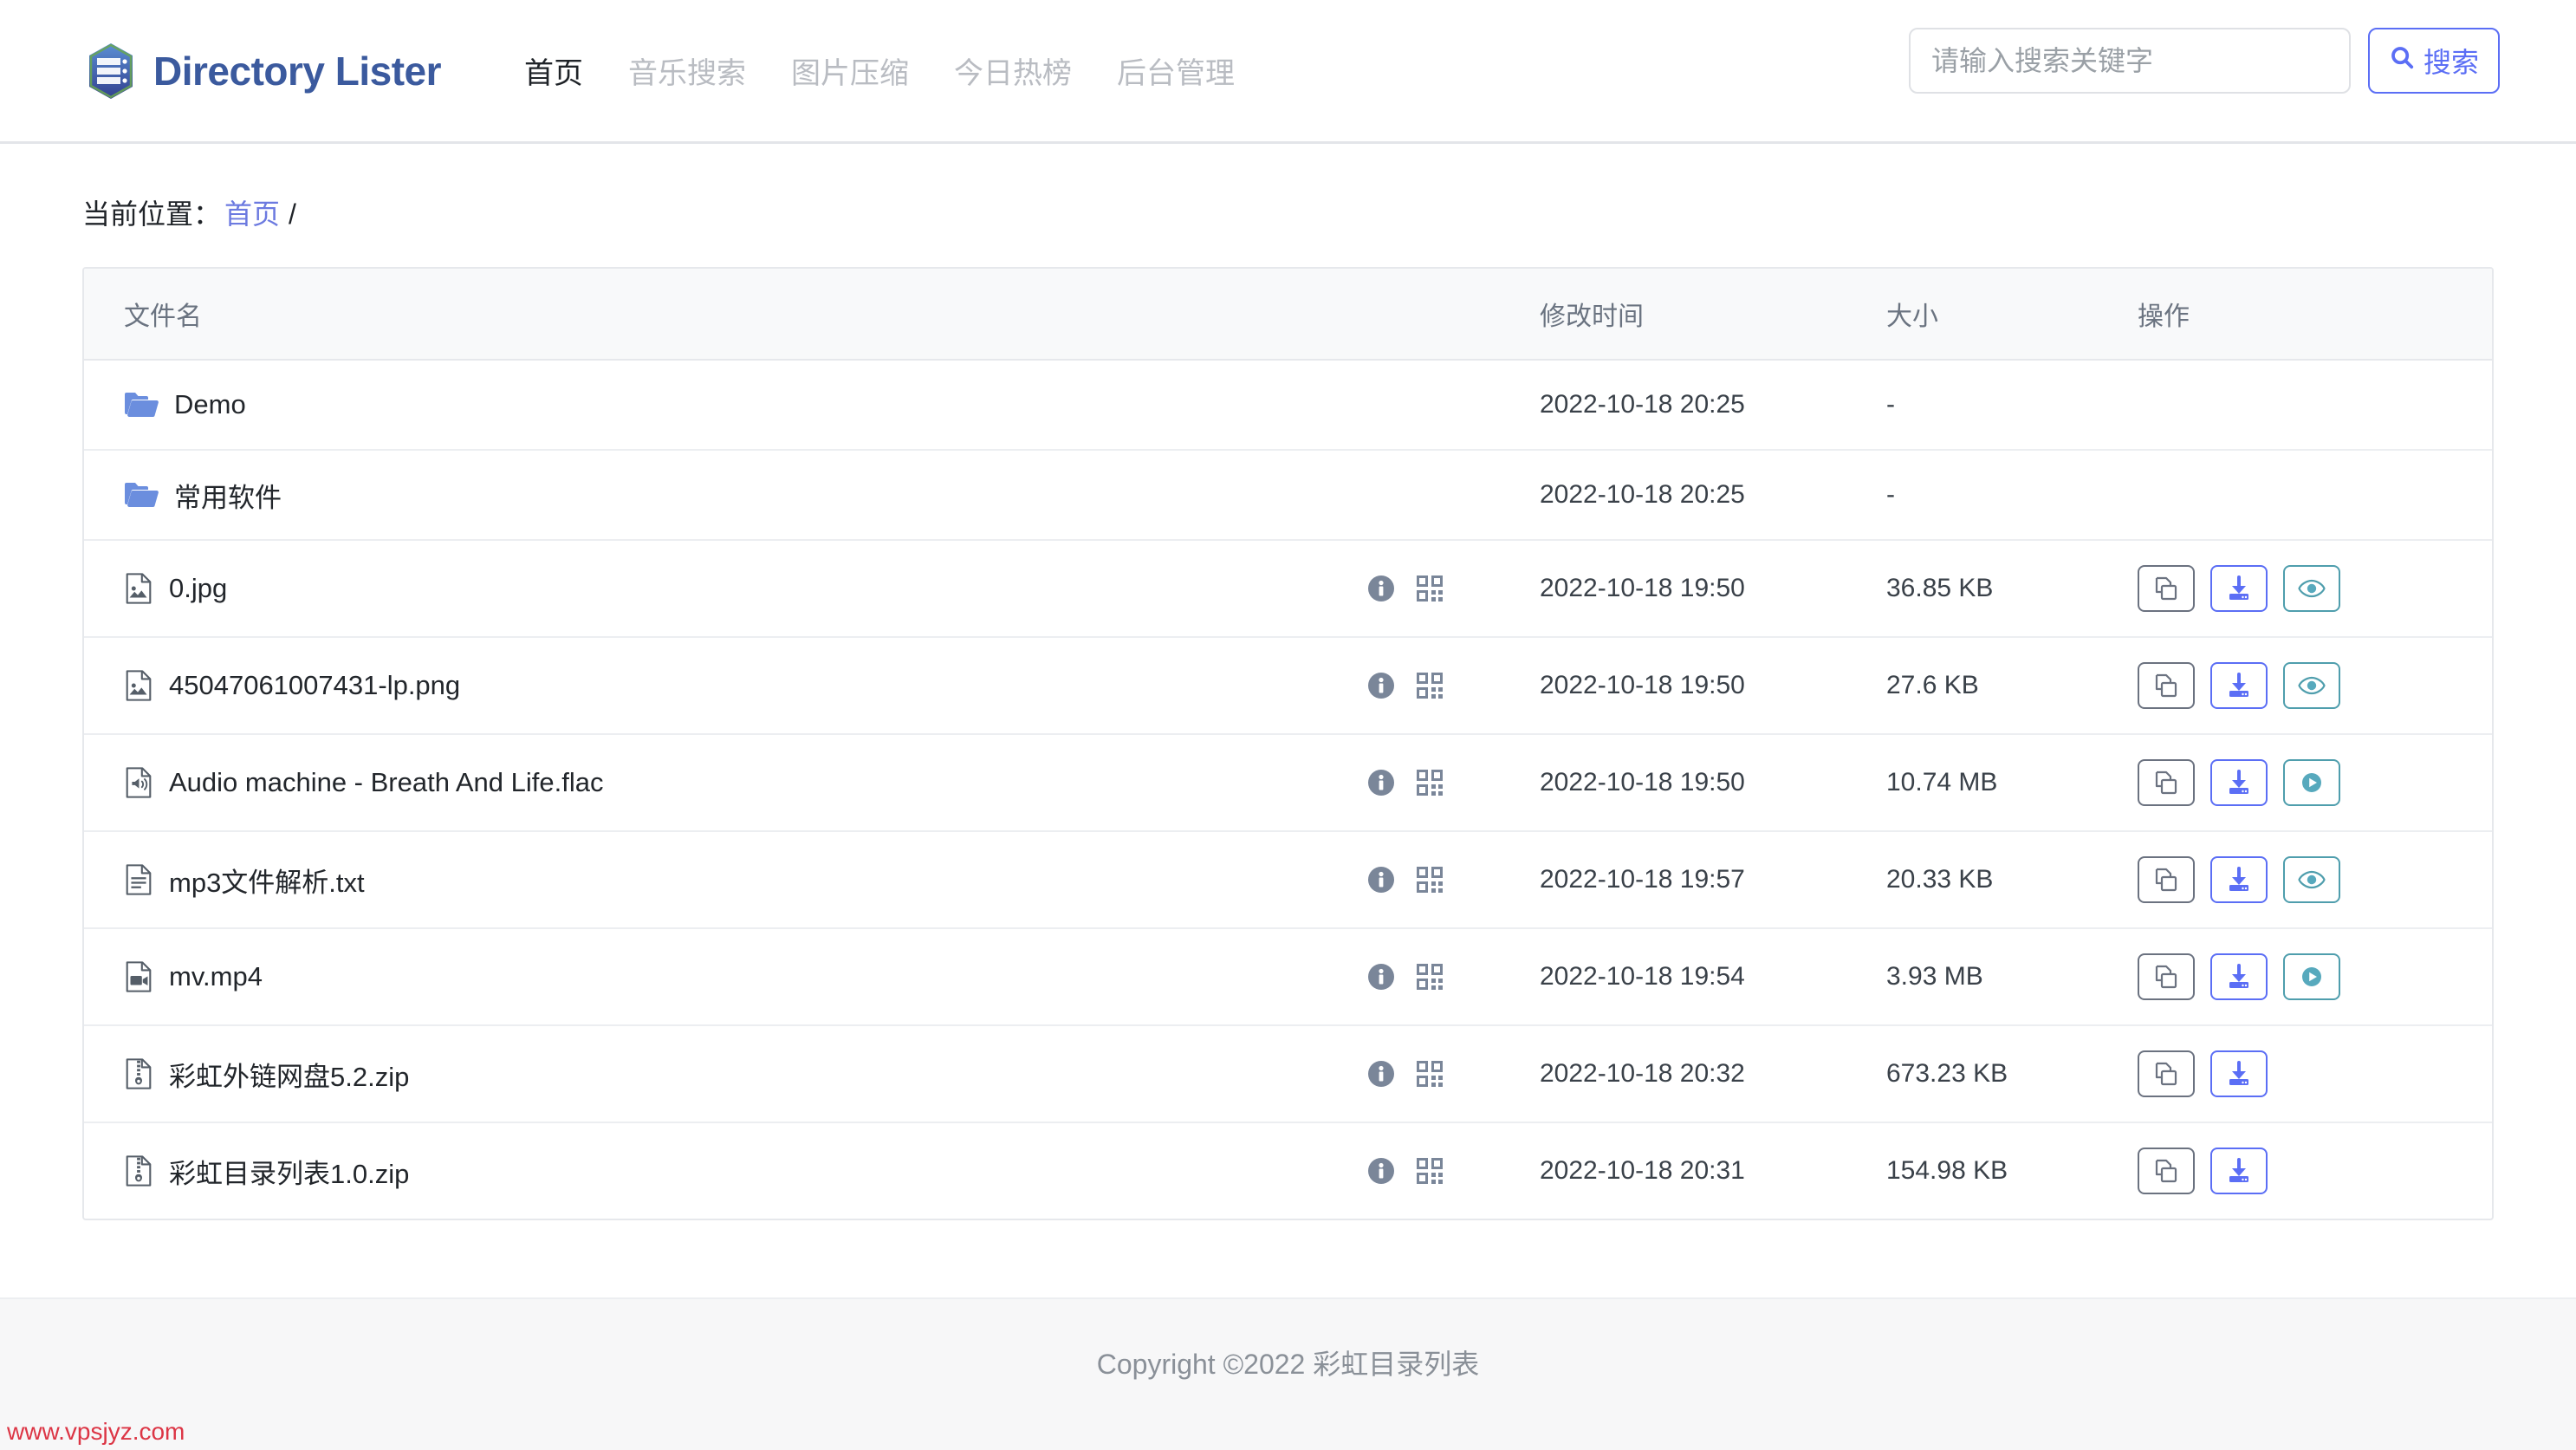 The image size is (2576, 1450). I want to click on file-entry: mv.mp4, so click(745, 976).